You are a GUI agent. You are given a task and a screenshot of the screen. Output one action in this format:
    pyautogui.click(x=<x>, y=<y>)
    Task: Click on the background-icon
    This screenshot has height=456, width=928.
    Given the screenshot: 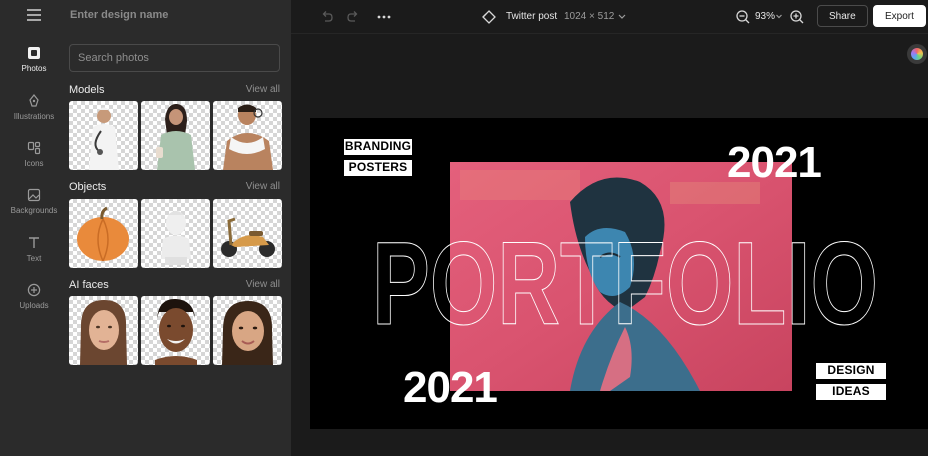 What is the action you would take?
    pyautogui.click(x=34, y=195)
    